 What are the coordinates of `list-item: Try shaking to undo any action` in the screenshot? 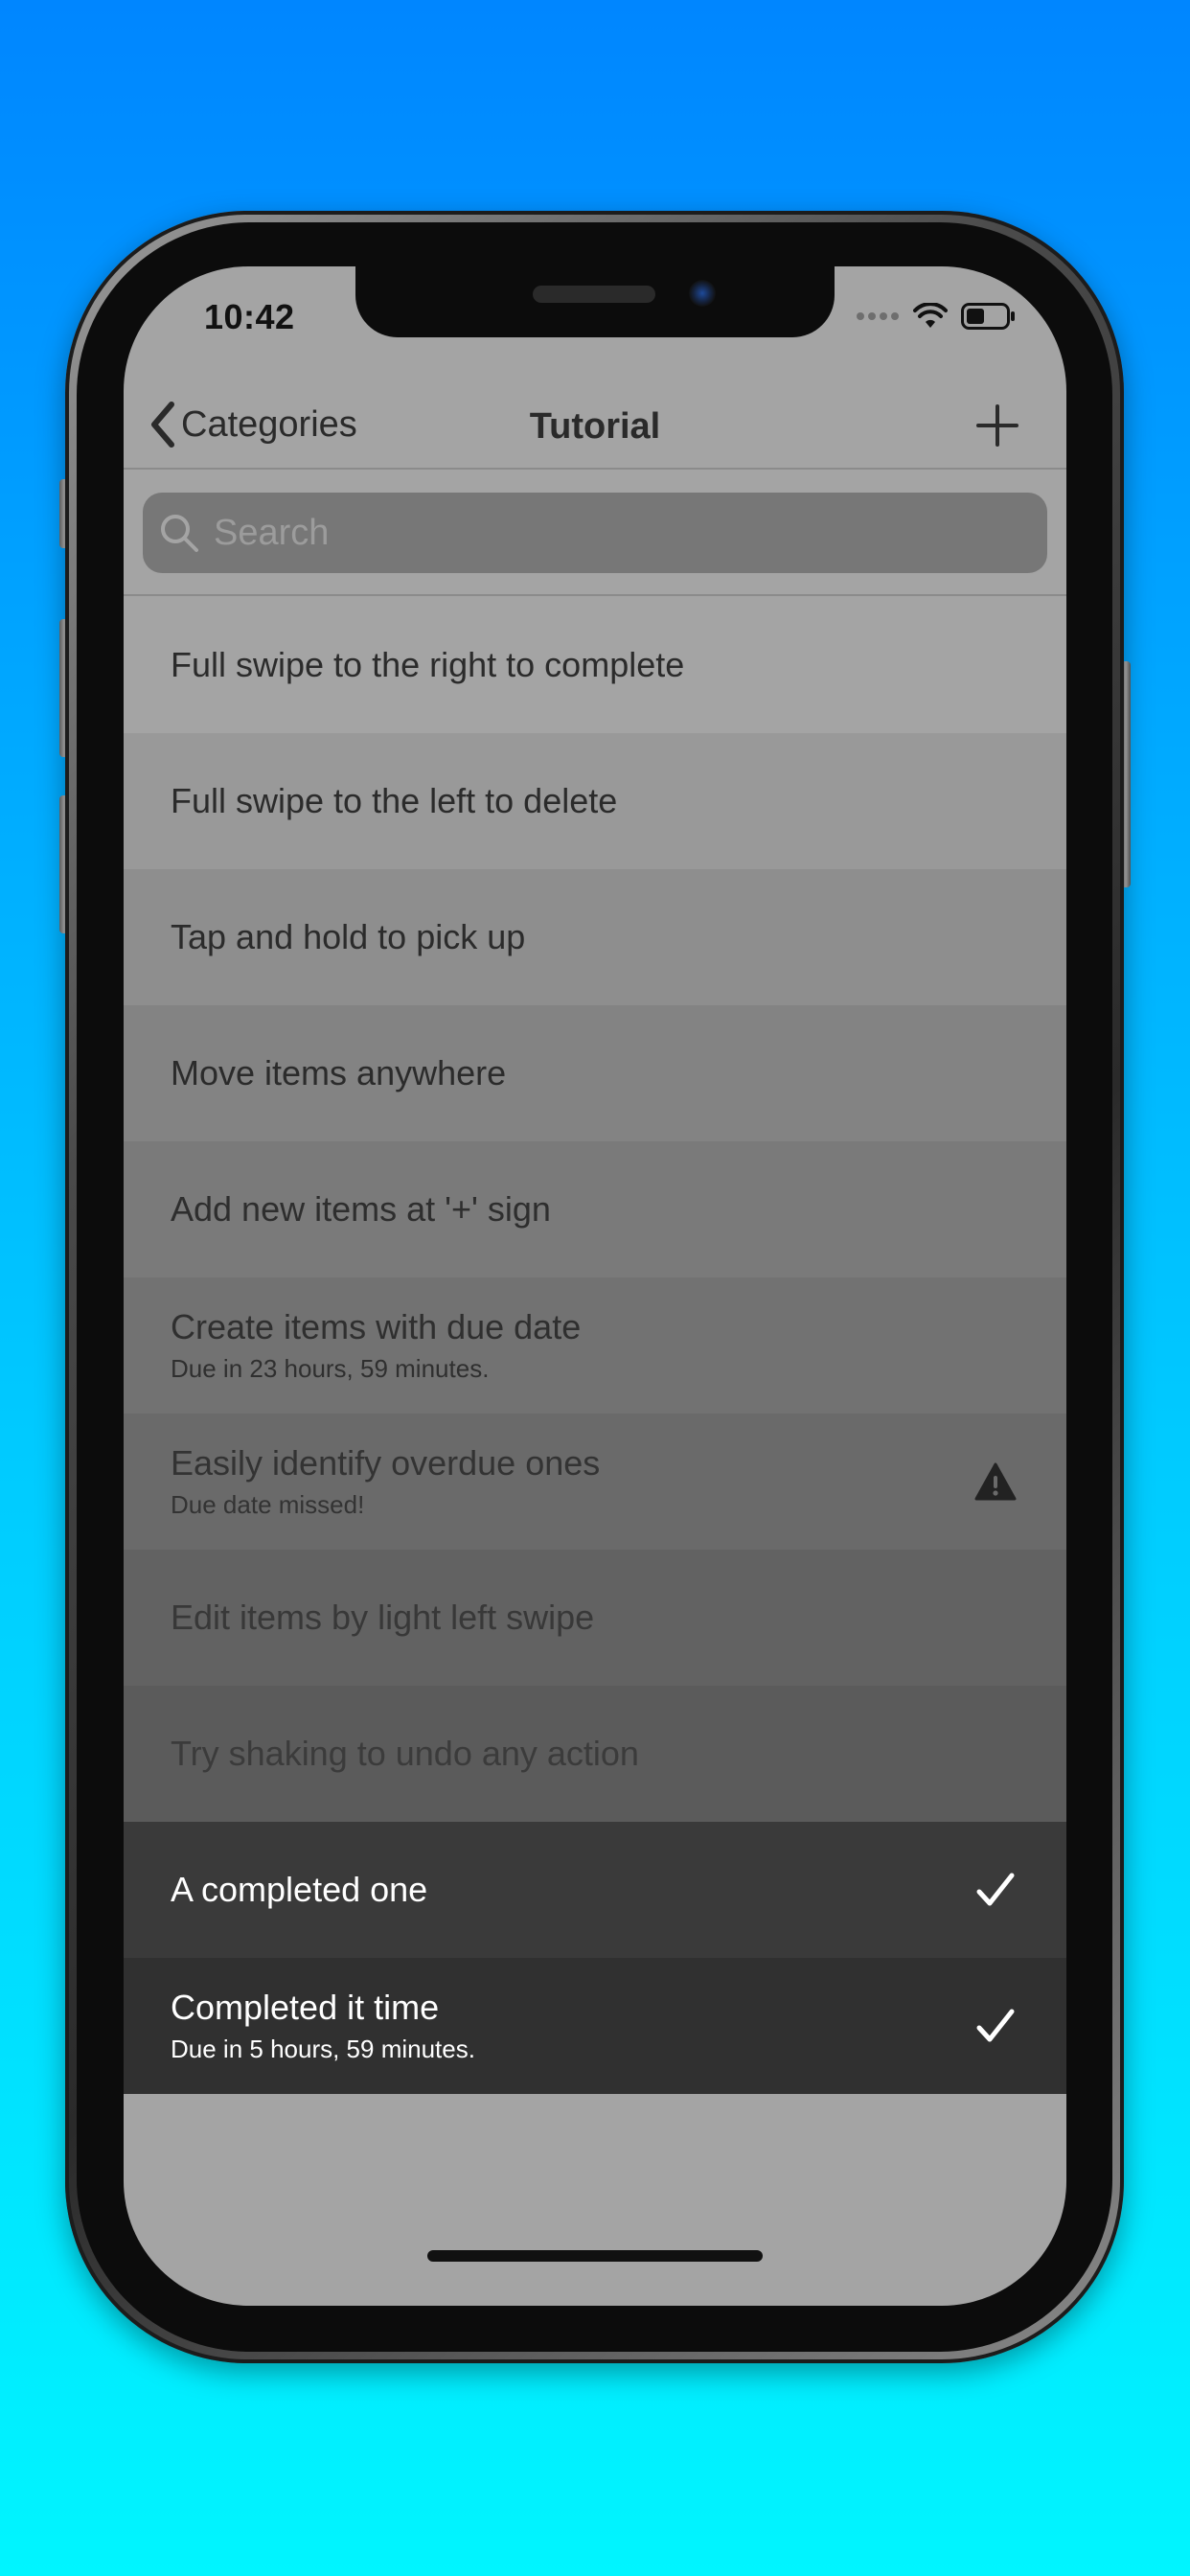 It's located at (595, 1754).